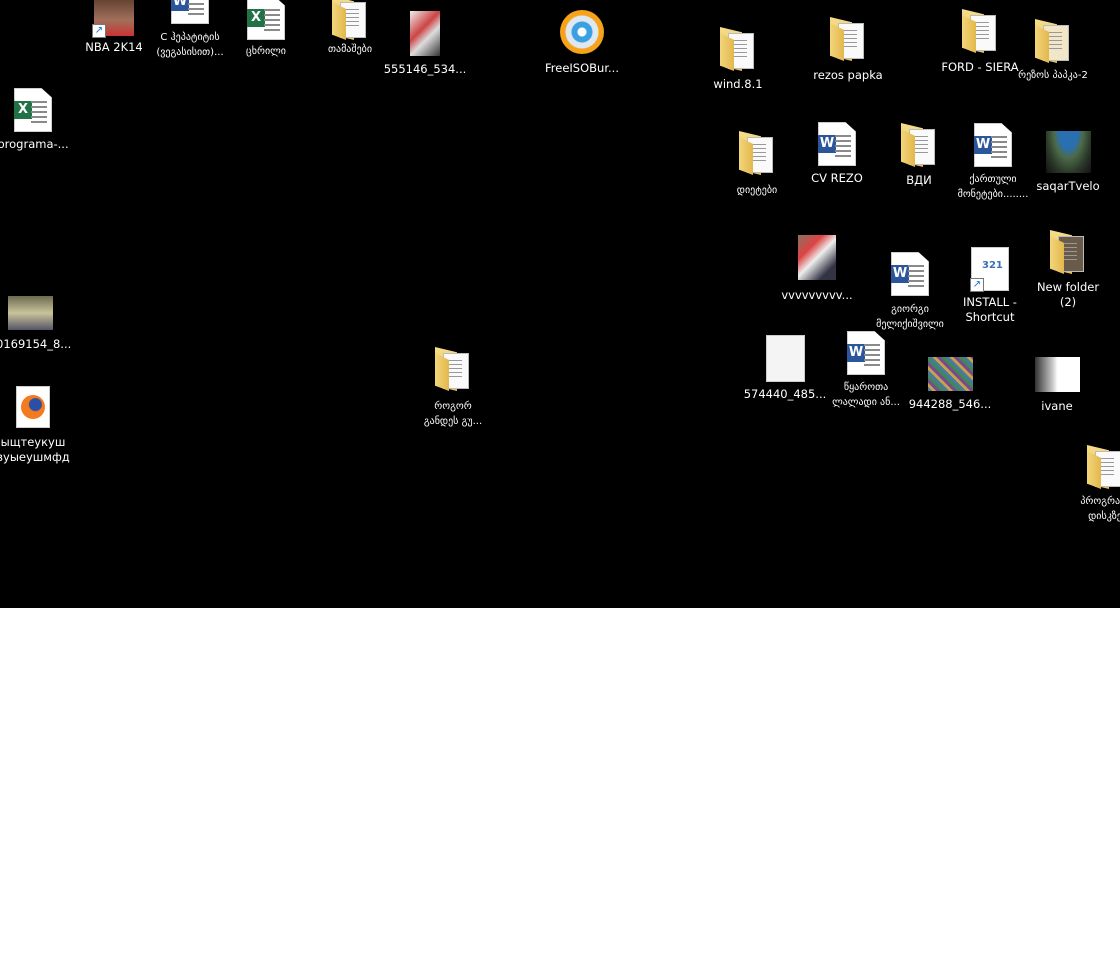 This screenshot has height=964, width=1120. I want to click on desktop-icon-firefox-html: ыщтеукуш вуыеушмфд, so click(40, 425).